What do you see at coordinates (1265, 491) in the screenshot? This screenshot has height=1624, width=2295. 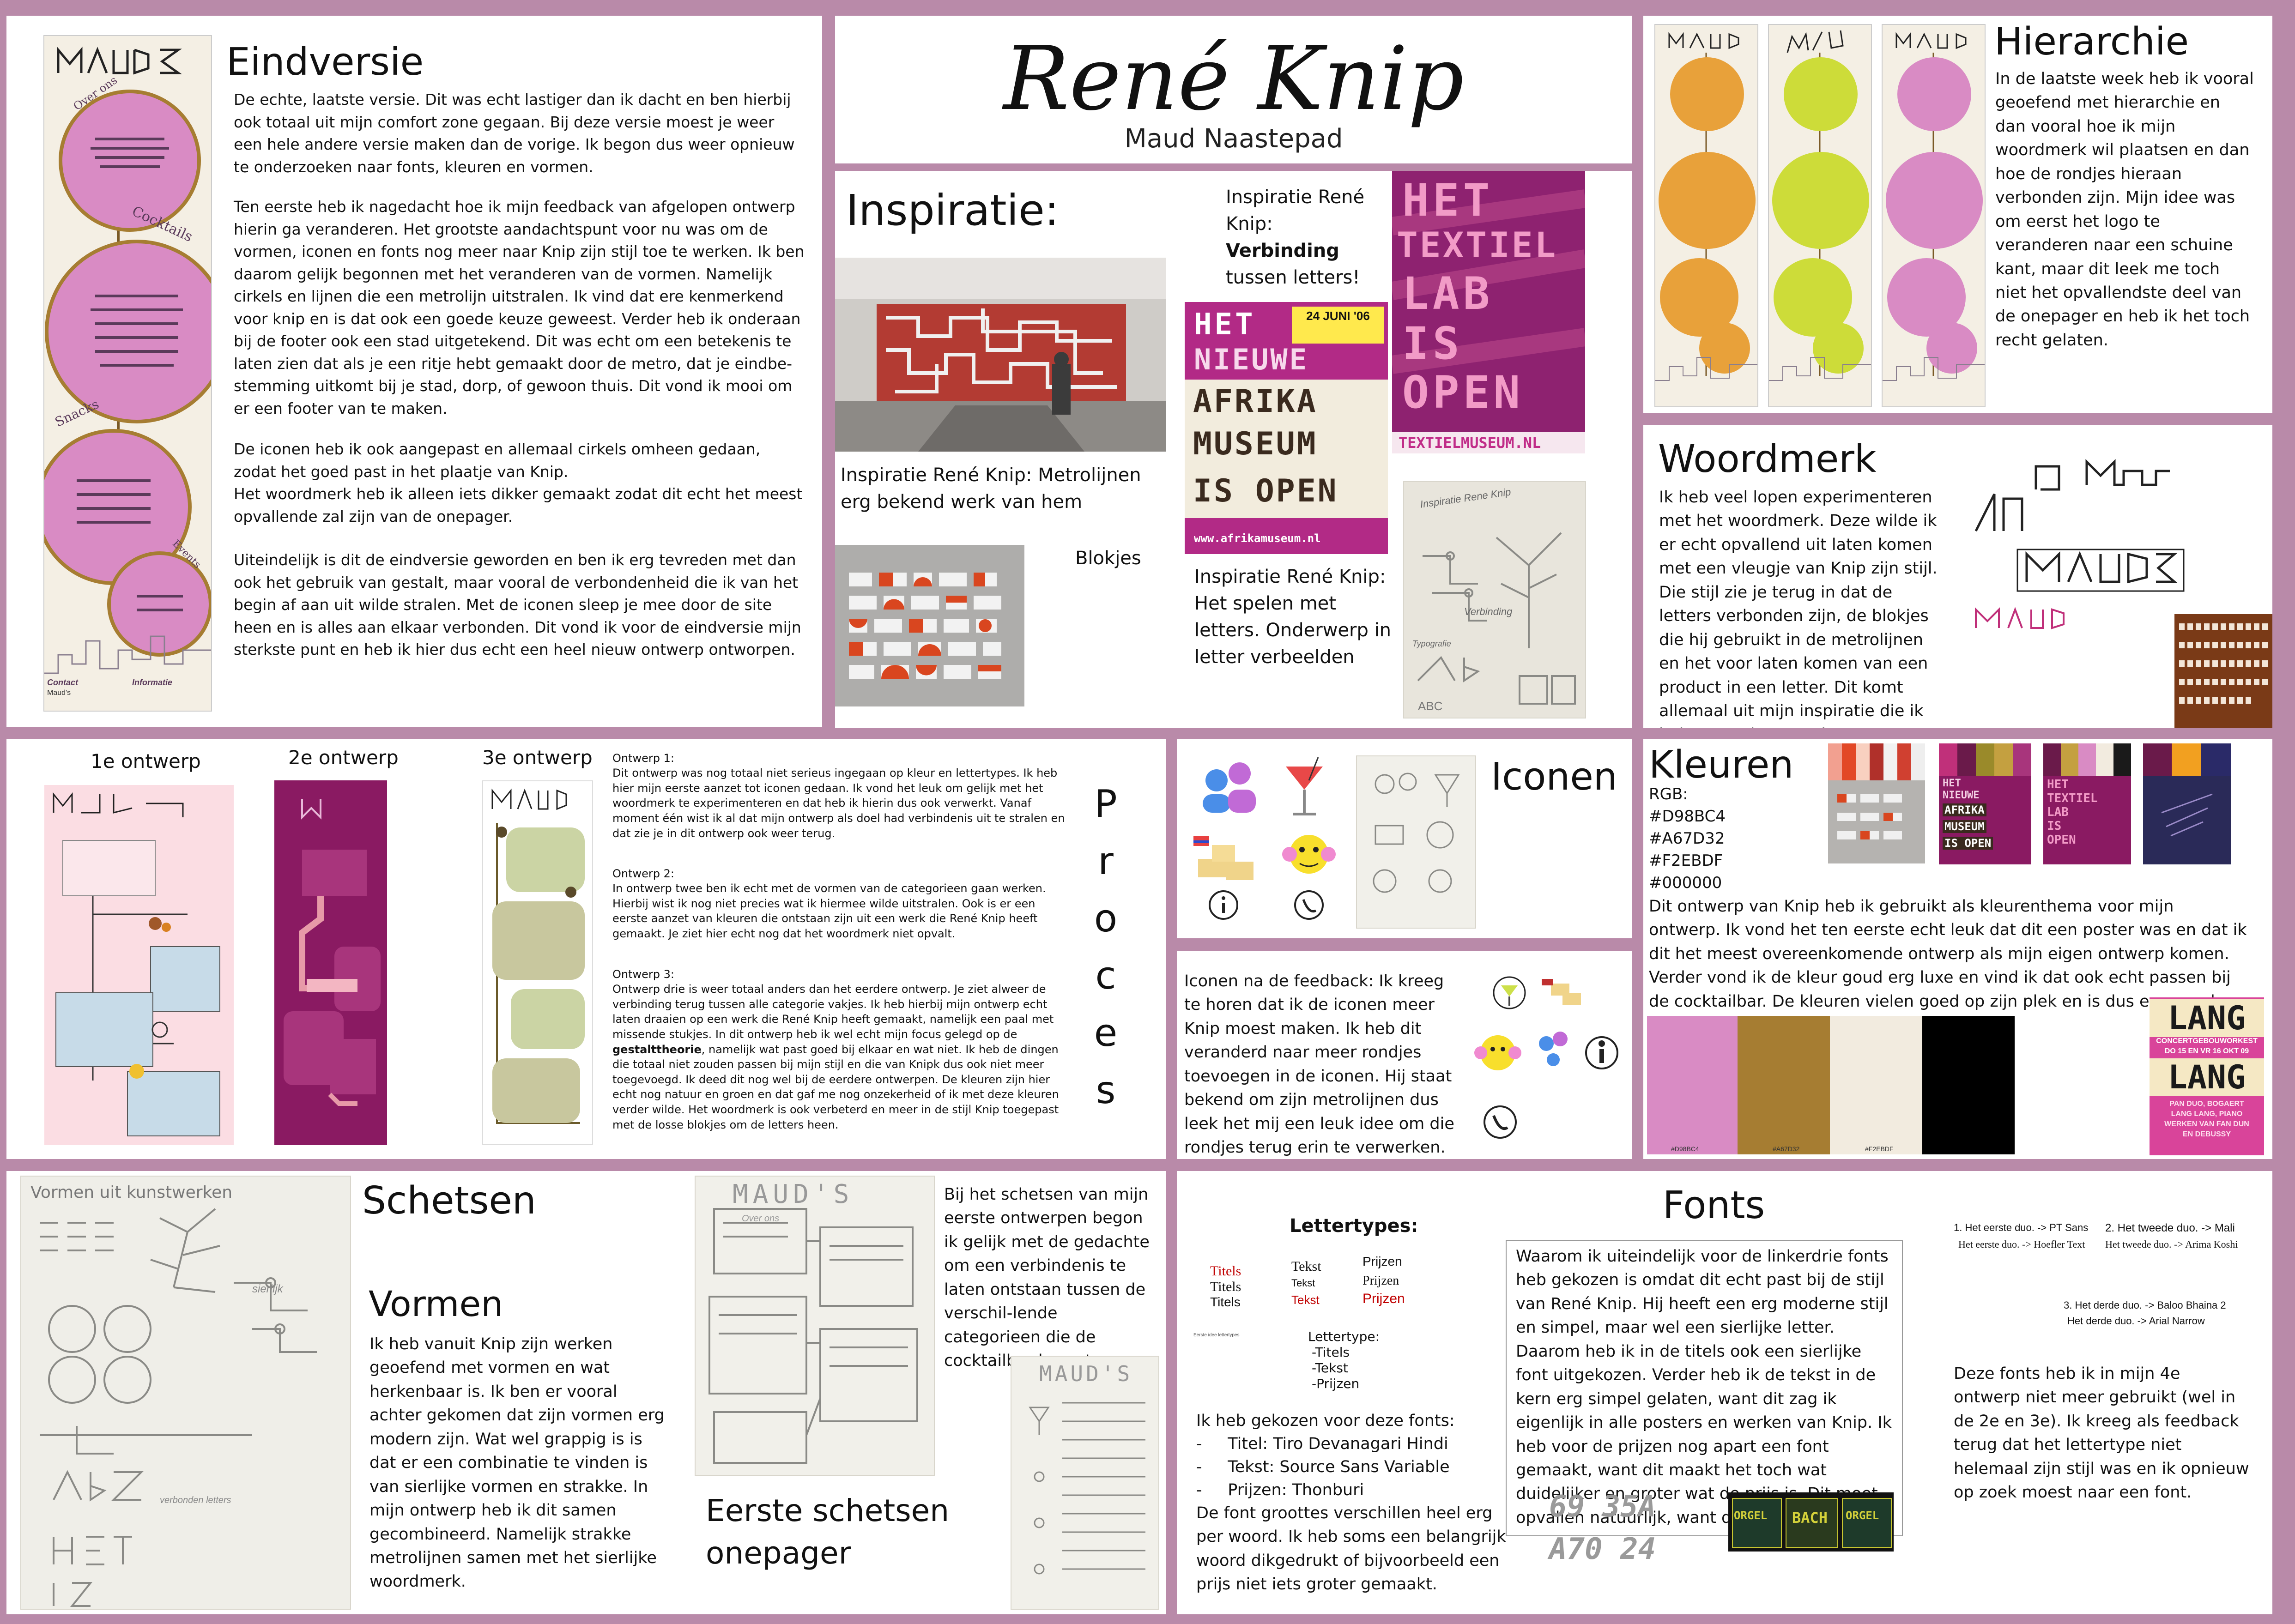 I see `poster-afrika-line-5: IS OPEN` at bounding box center [1265, 491].